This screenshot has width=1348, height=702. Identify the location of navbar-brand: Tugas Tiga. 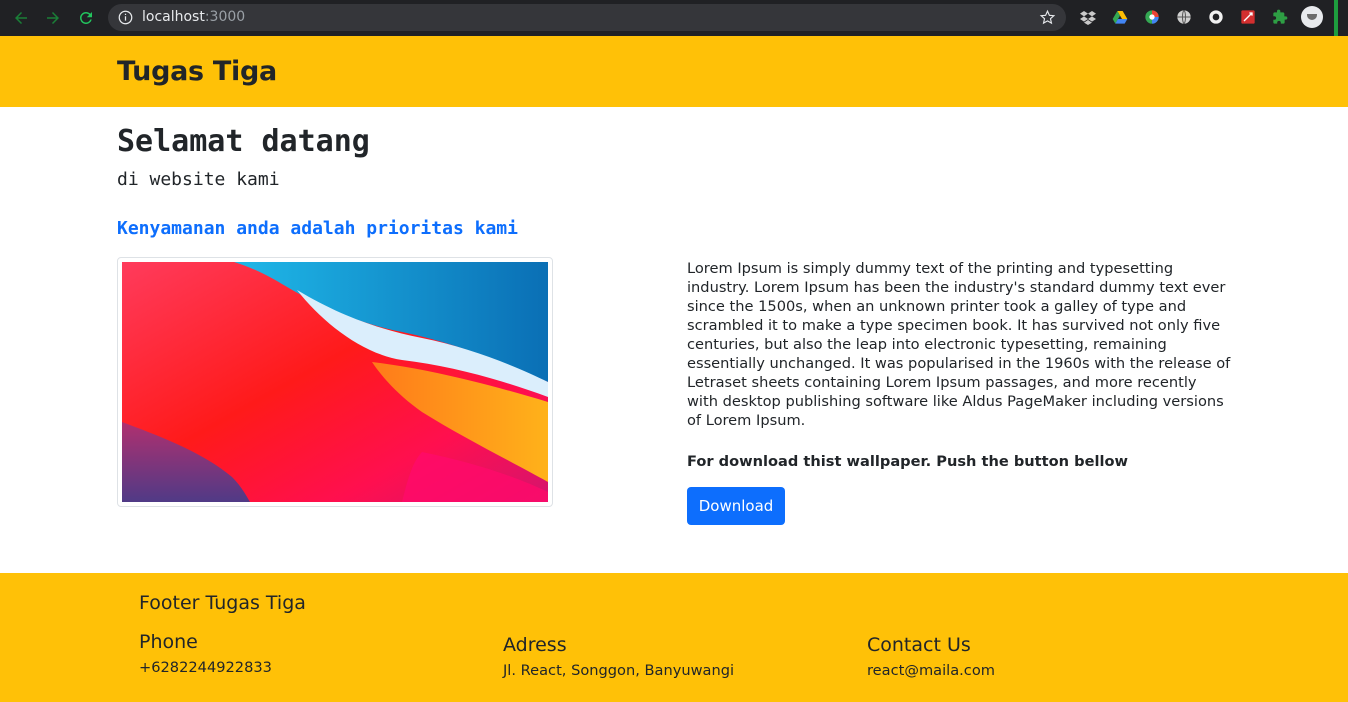
(197, 71).